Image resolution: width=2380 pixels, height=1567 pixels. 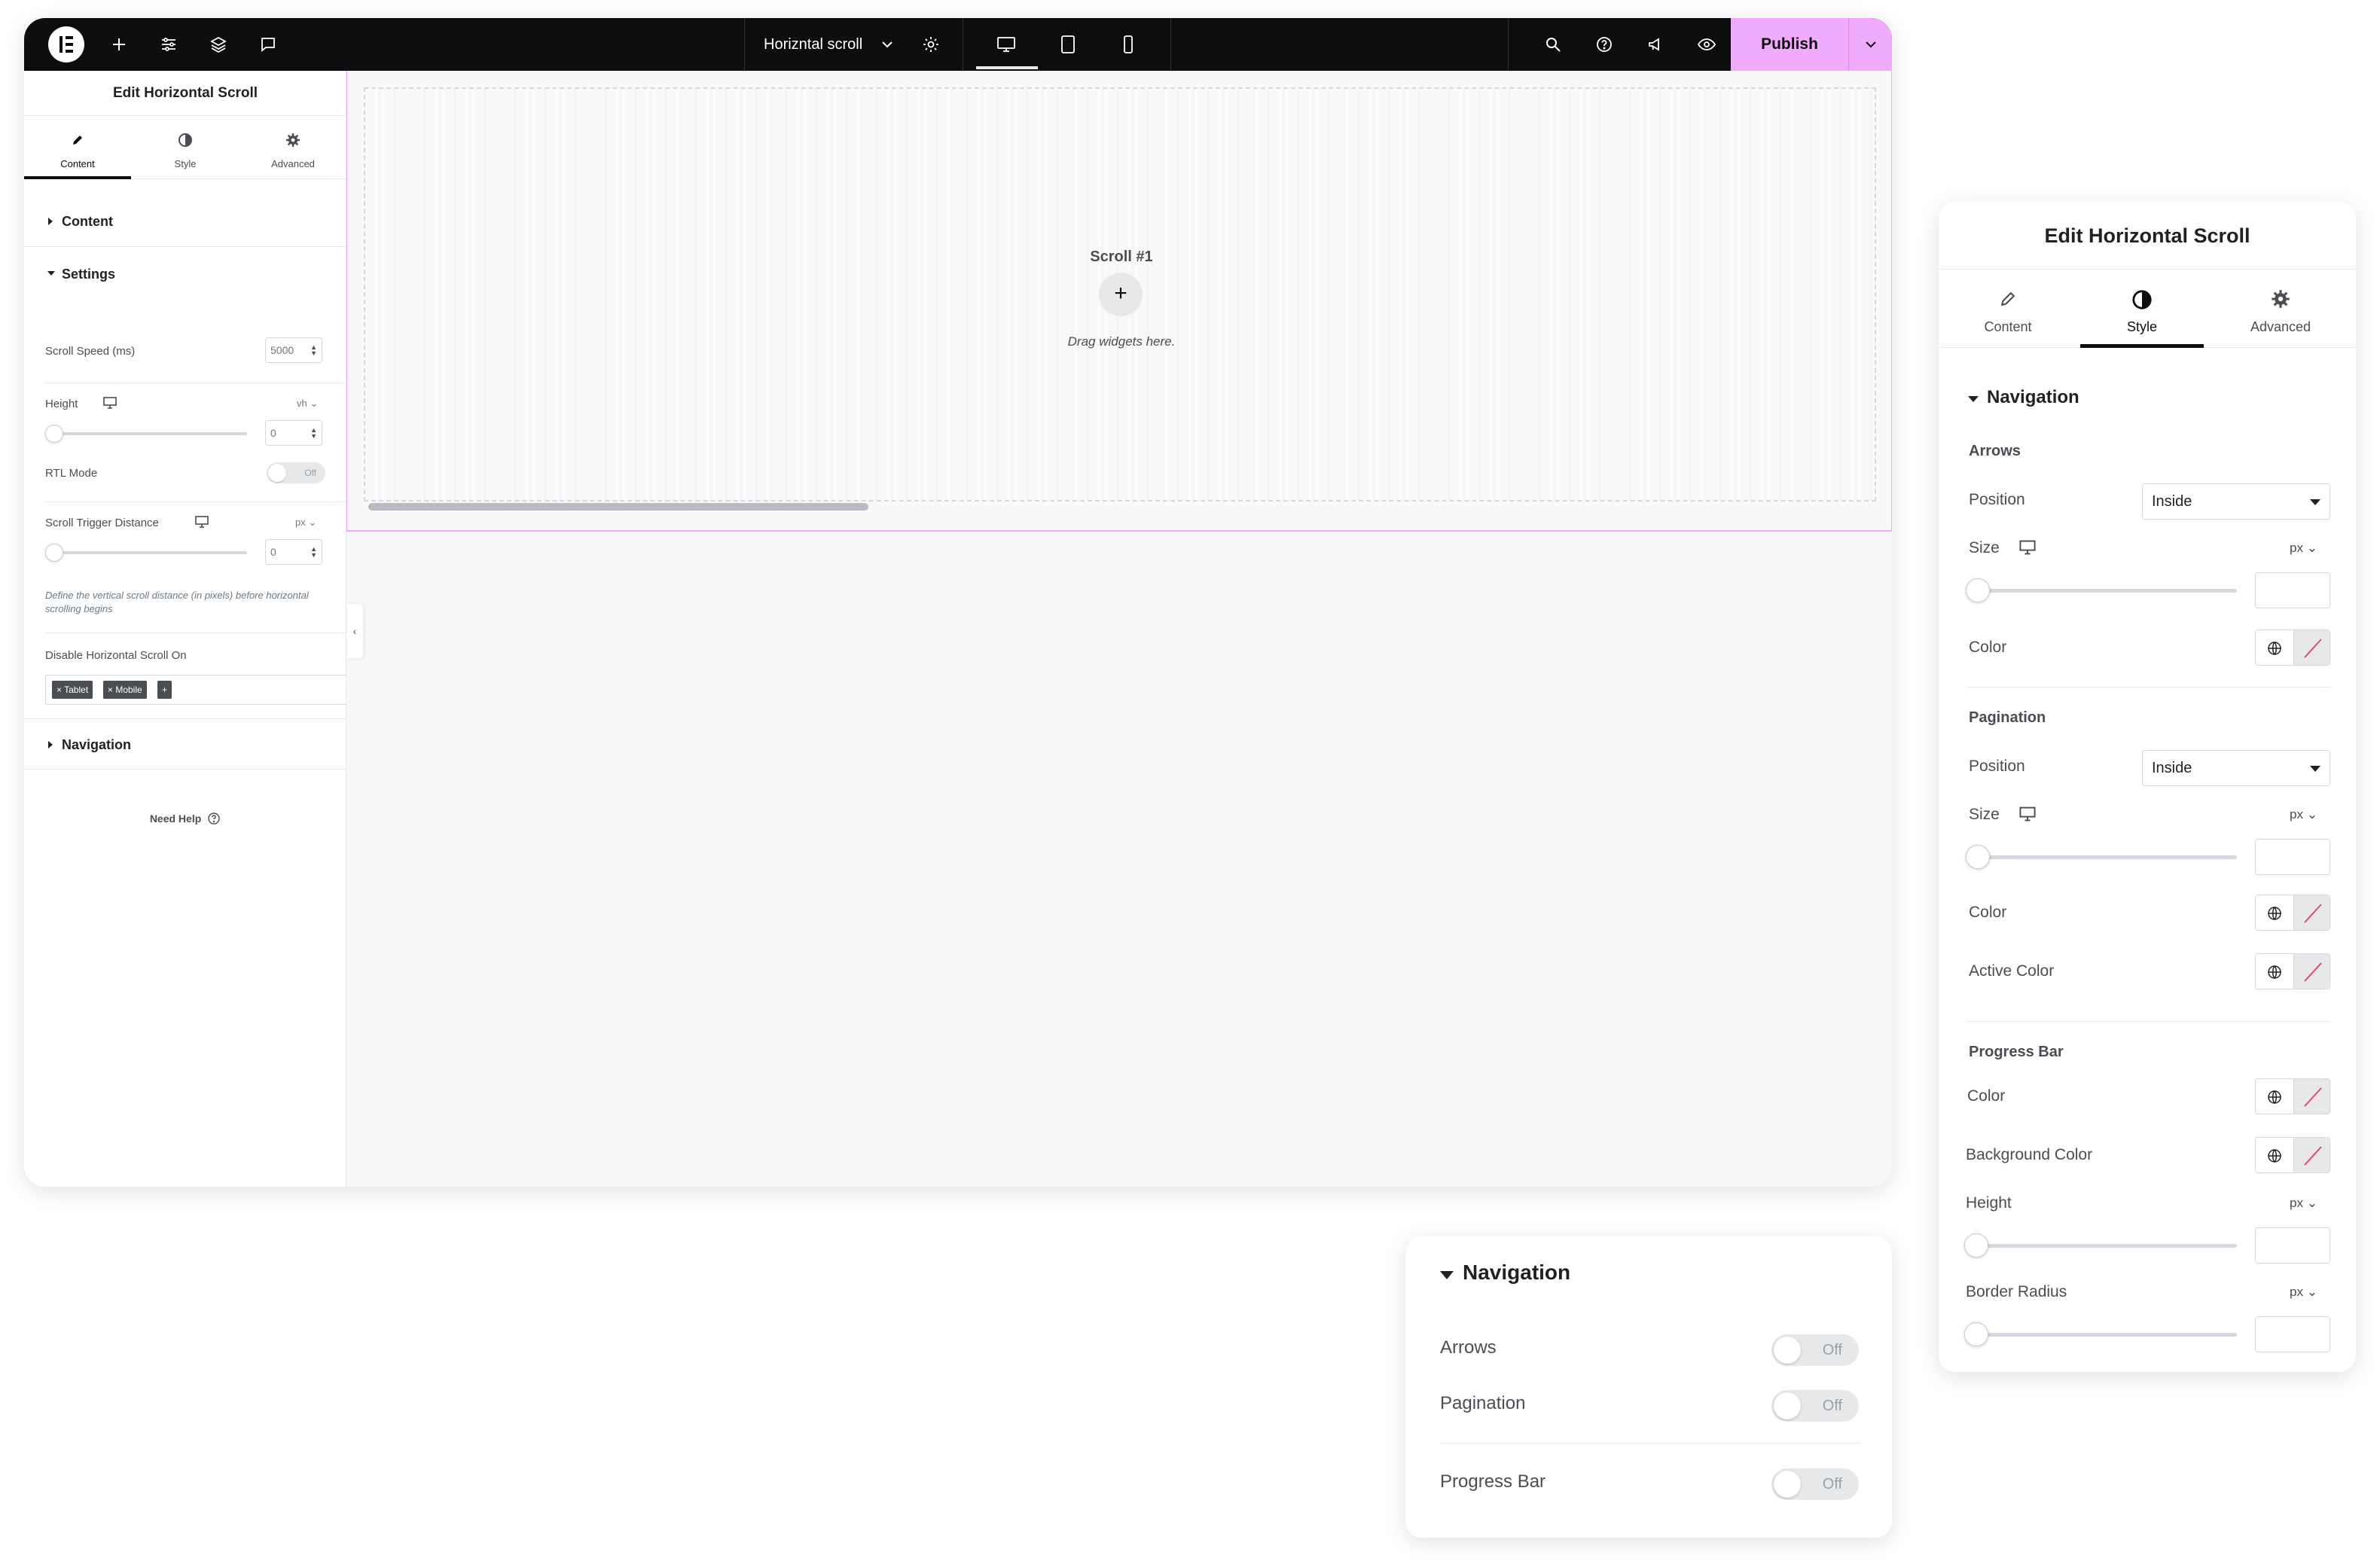 I want to click on disable-devices-select: × Tablet × Mobile +, so click(x=197, y=690).